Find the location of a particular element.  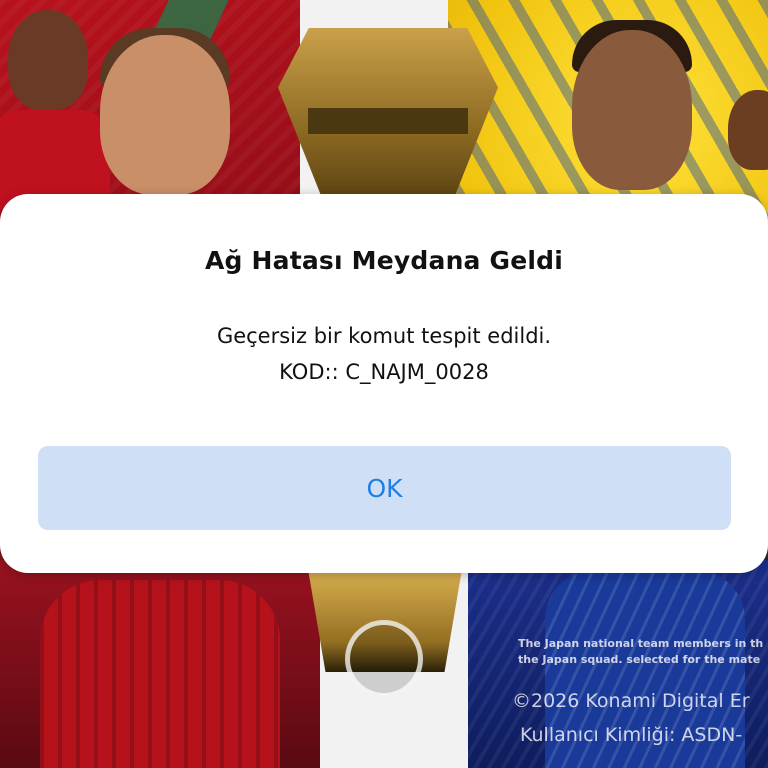

trophy-slot is located at coordinates (388, 121).